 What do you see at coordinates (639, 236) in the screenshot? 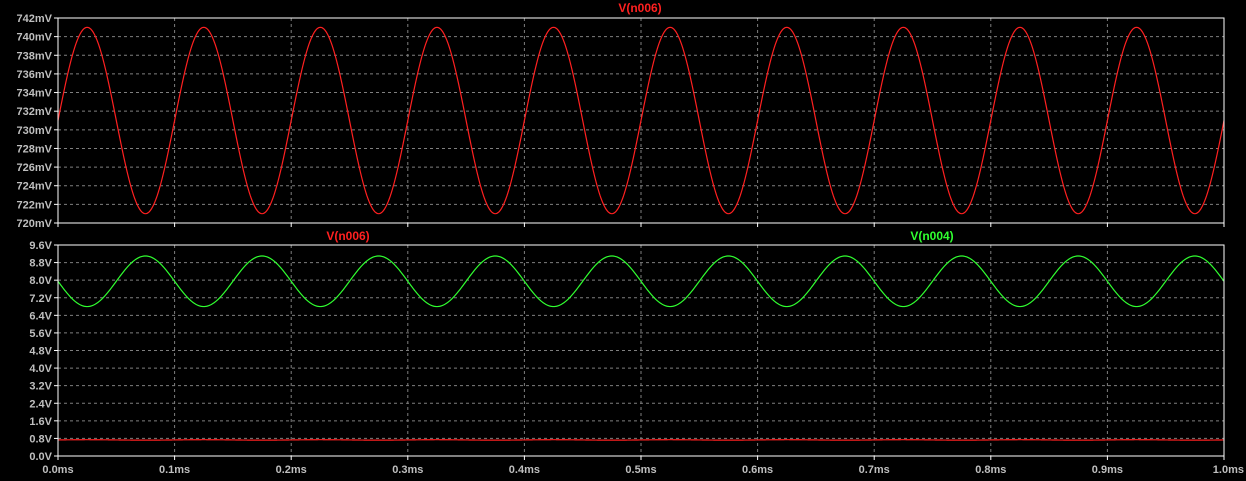
I see `legend-lower: V(n006) V(n004)` at bounding box center [639, 236].